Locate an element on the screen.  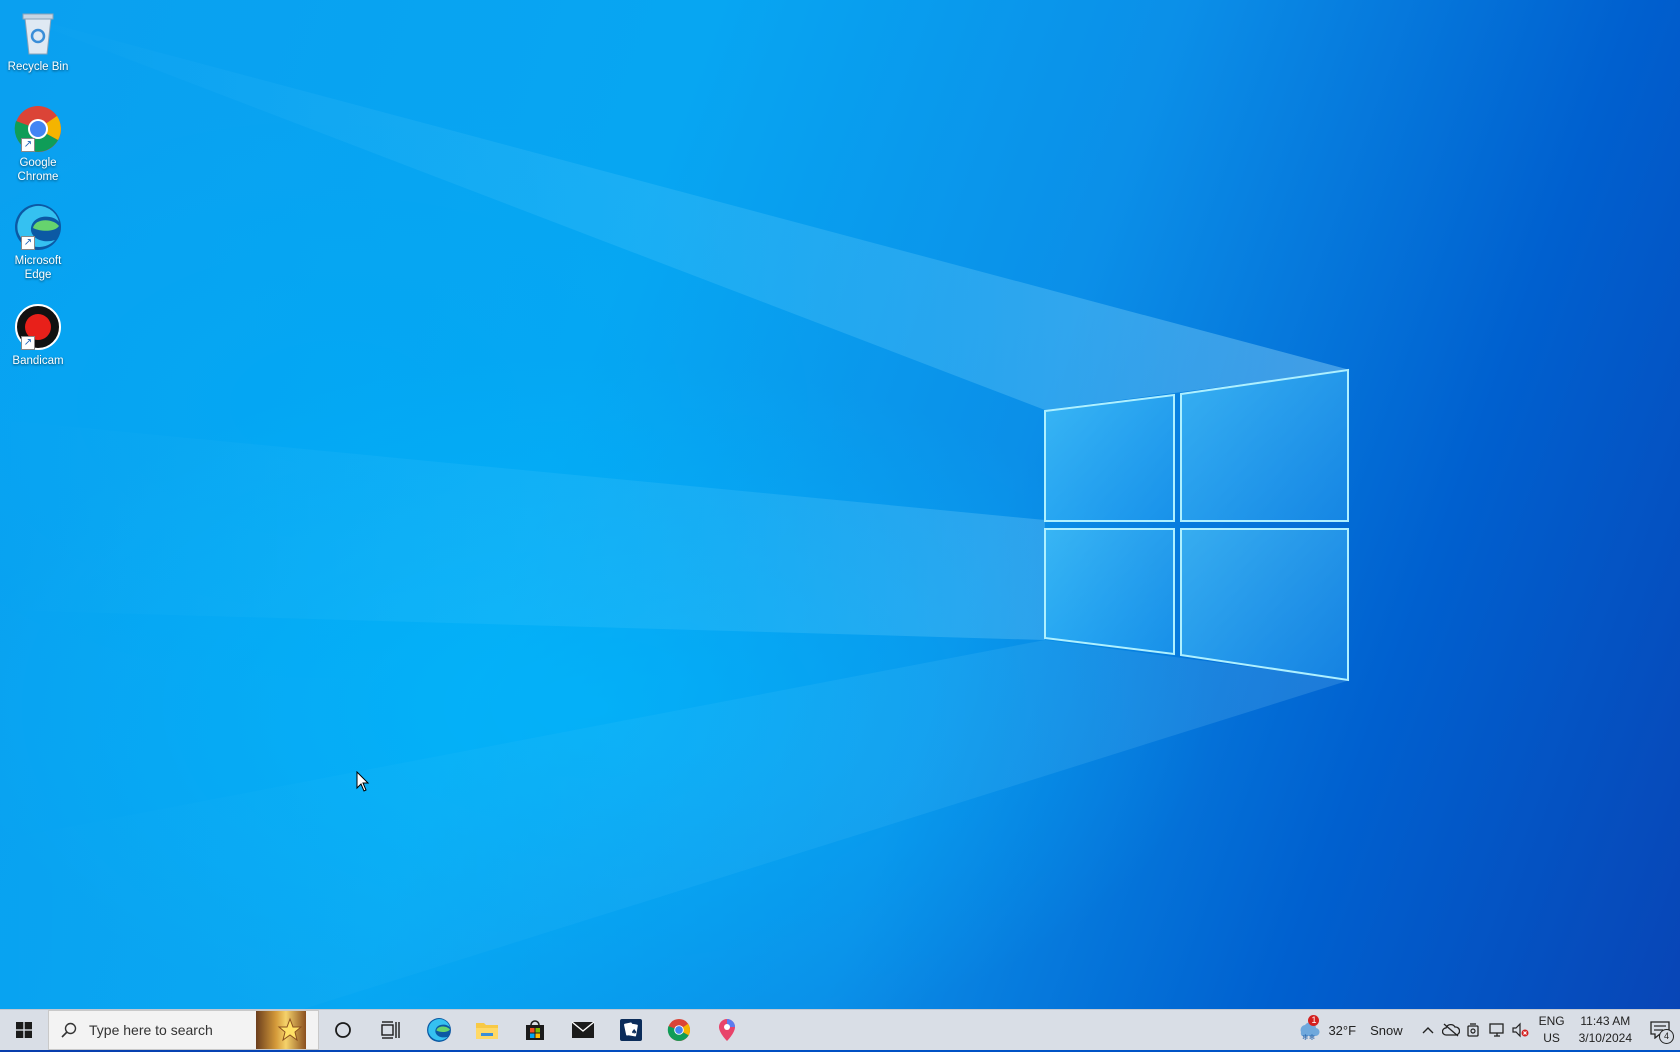
cortana-button is located at coordinates (343, 1030).